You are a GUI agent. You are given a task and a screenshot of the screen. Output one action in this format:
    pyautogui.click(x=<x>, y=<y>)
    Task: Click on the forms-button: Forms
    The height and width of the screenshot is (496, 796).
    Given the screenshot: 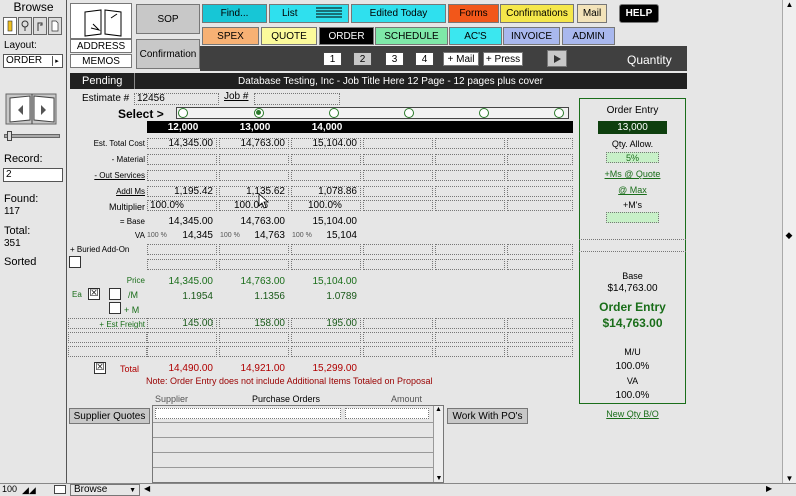 What is the action you would take?
    pyautogui.click(x=473, y=13)
    